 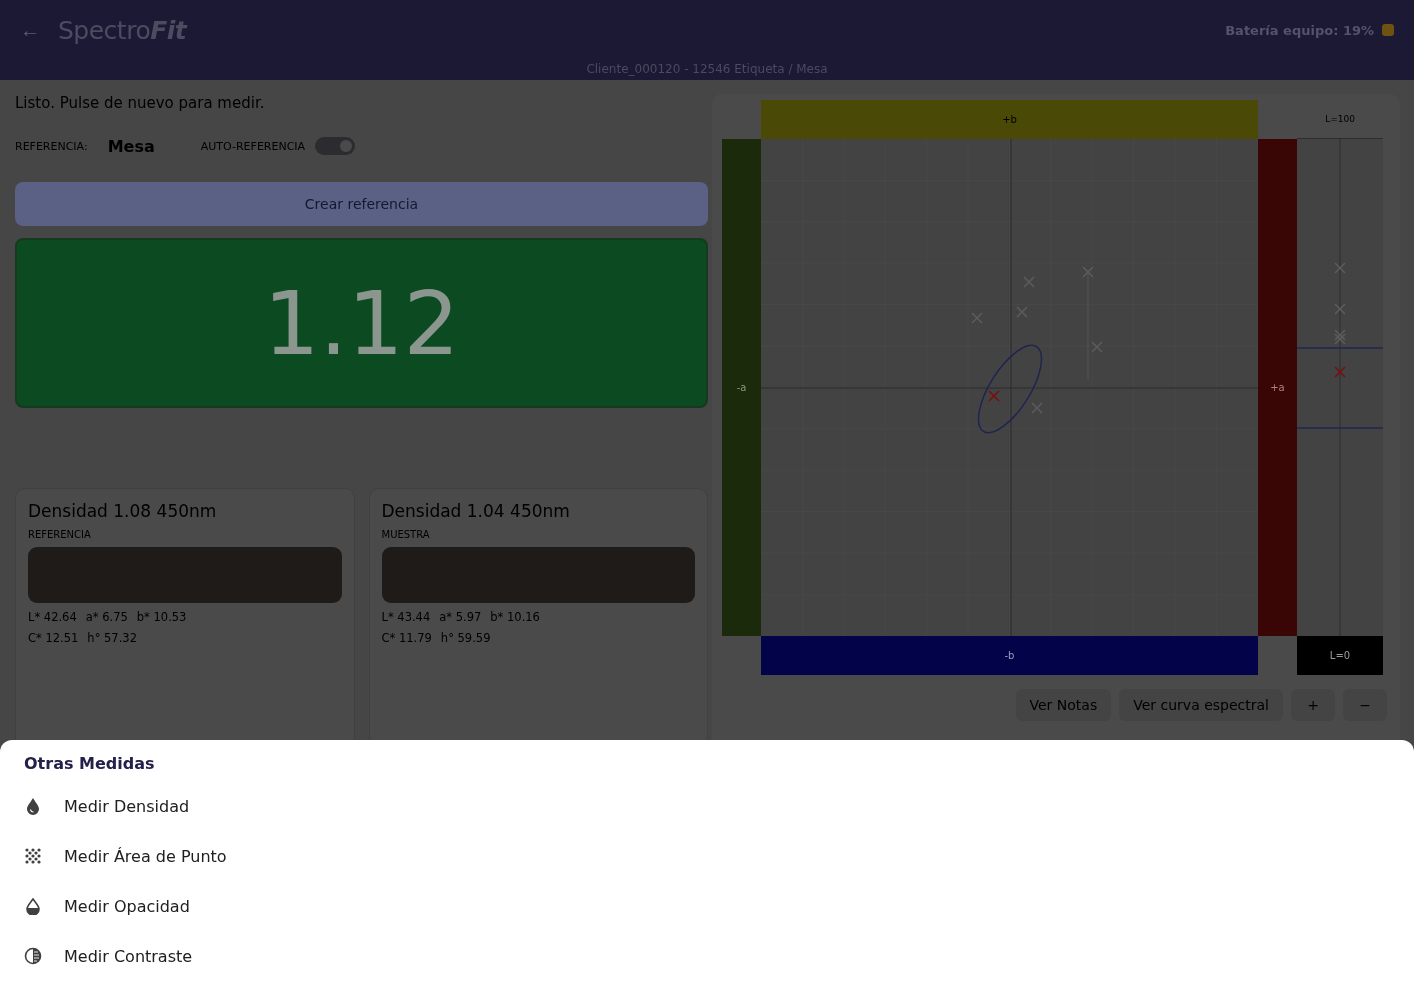 What do you see at coordinates (33, 856) in the screenshot?
I see `dots-icon` at bounding box center [33, 856].